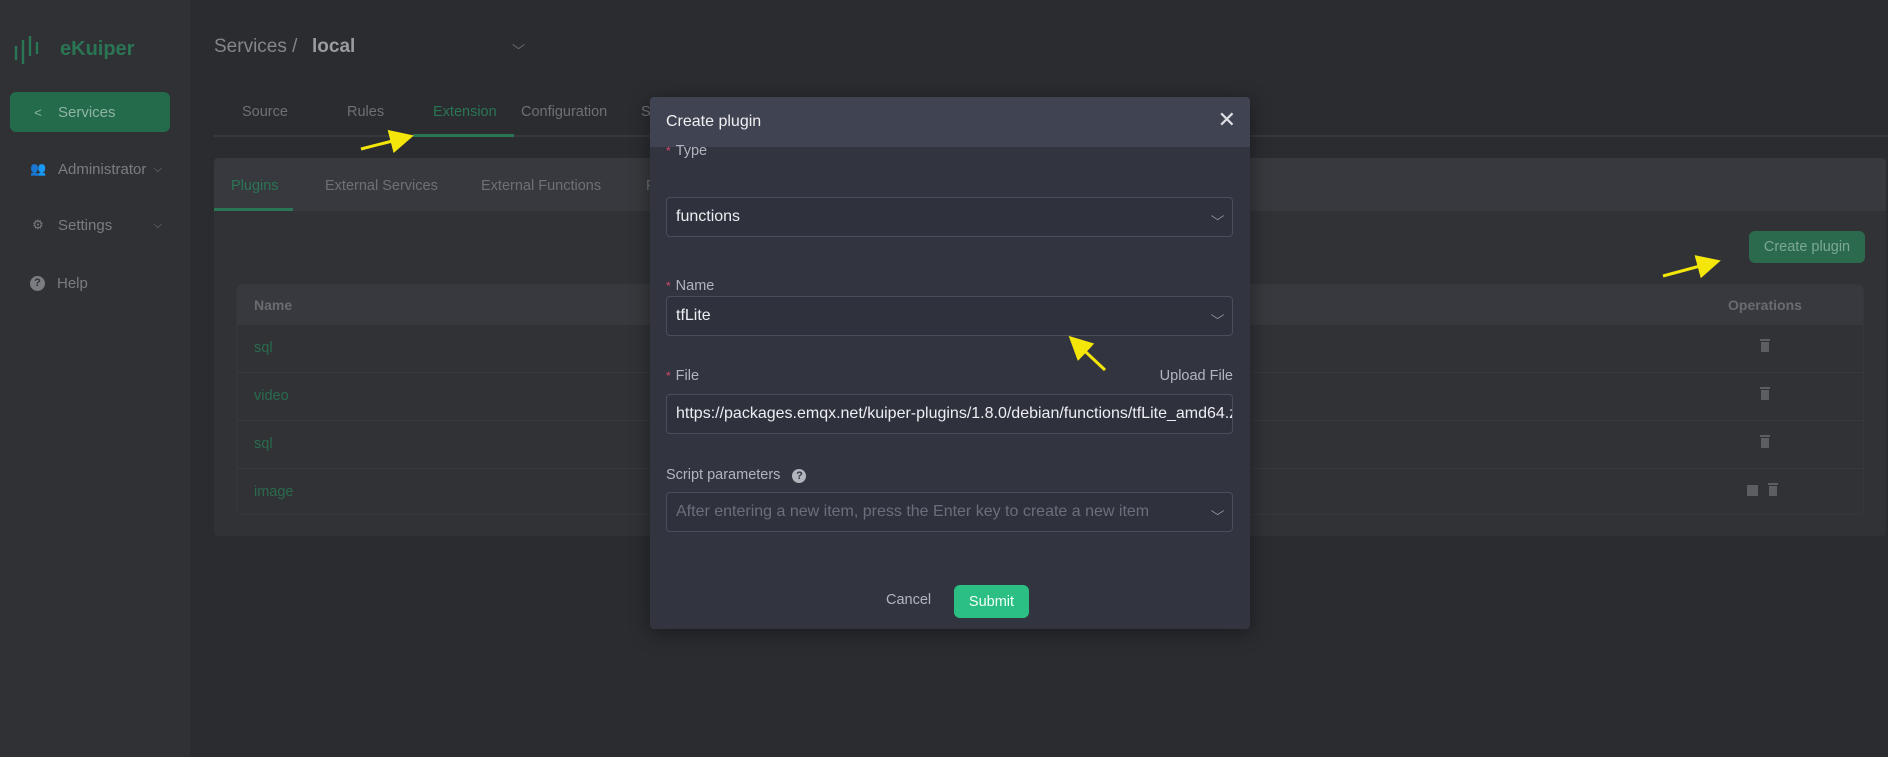  I want to click on upload-file-link: Upload File, so click(1196, 376).